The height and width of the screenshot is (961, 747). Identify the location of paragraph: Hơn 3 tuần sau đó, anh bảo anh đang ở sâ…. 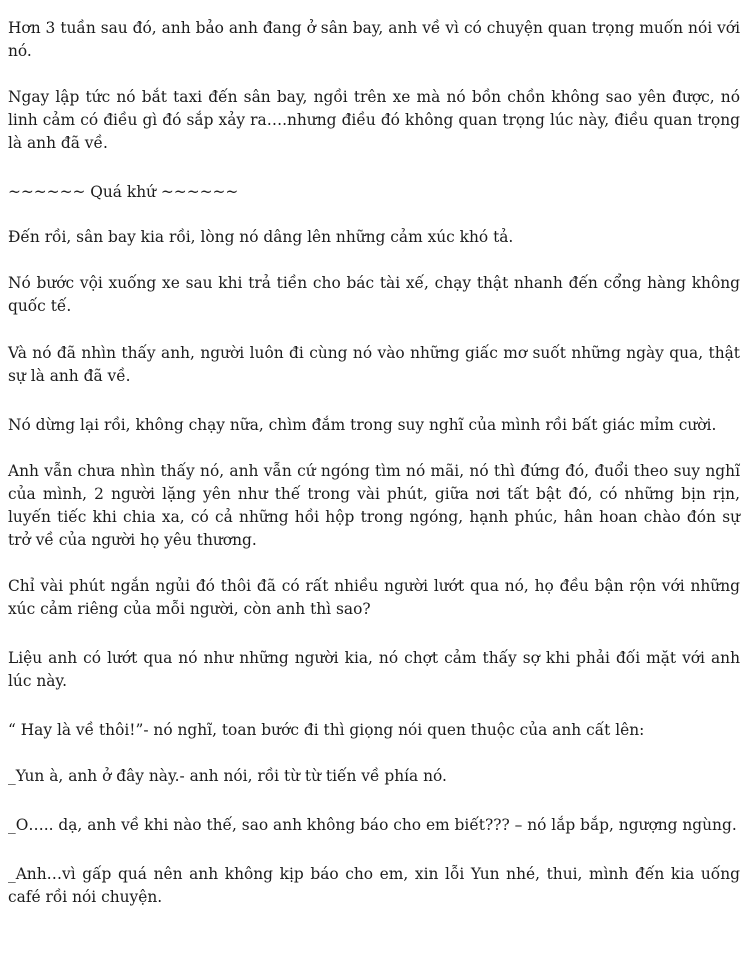
(374, 39).